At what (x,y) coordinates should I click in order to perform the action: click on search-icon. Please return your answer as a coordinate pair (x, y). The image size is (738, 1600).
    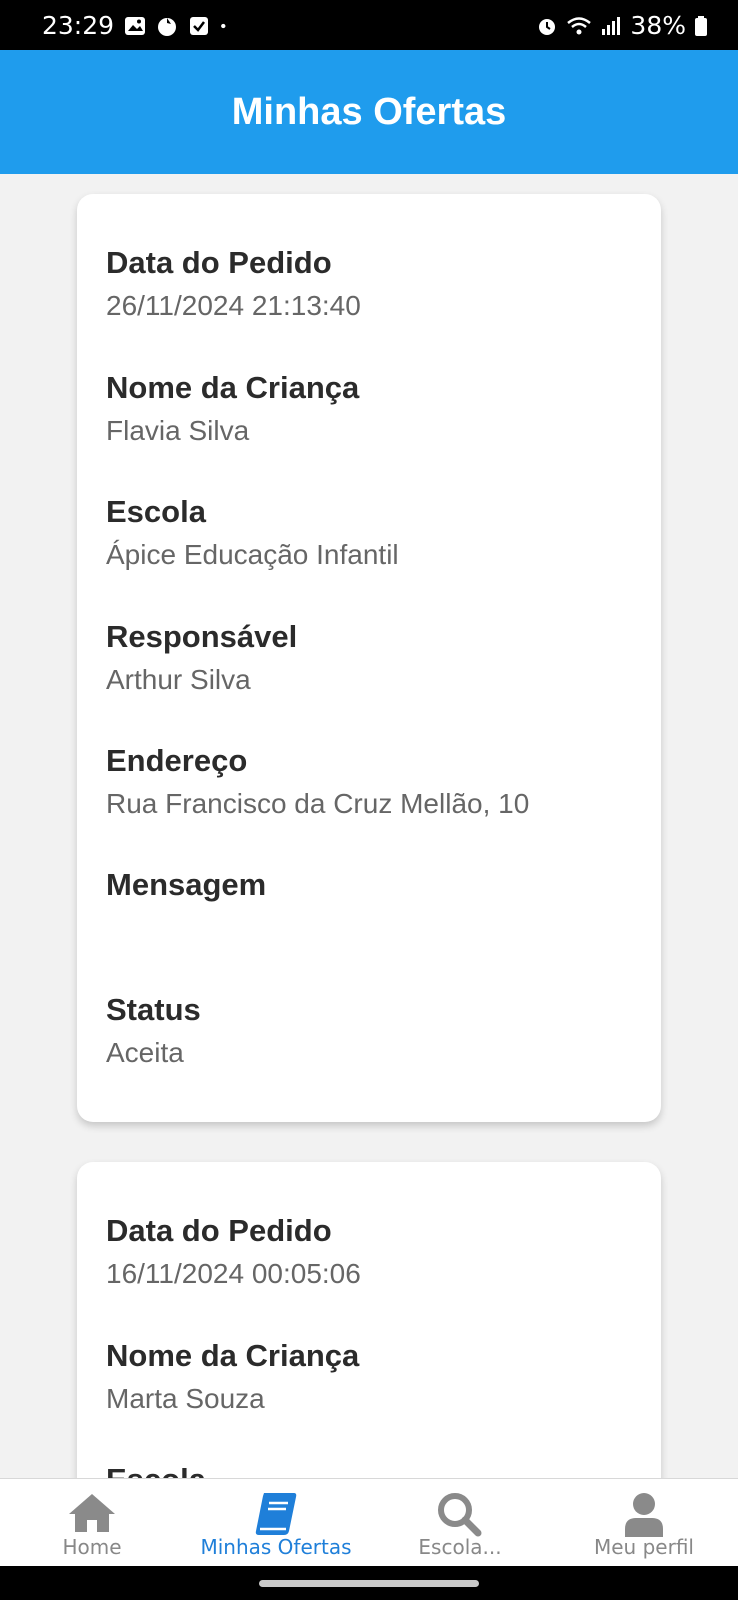
    Looking at the image, I should click on (460, 1515).